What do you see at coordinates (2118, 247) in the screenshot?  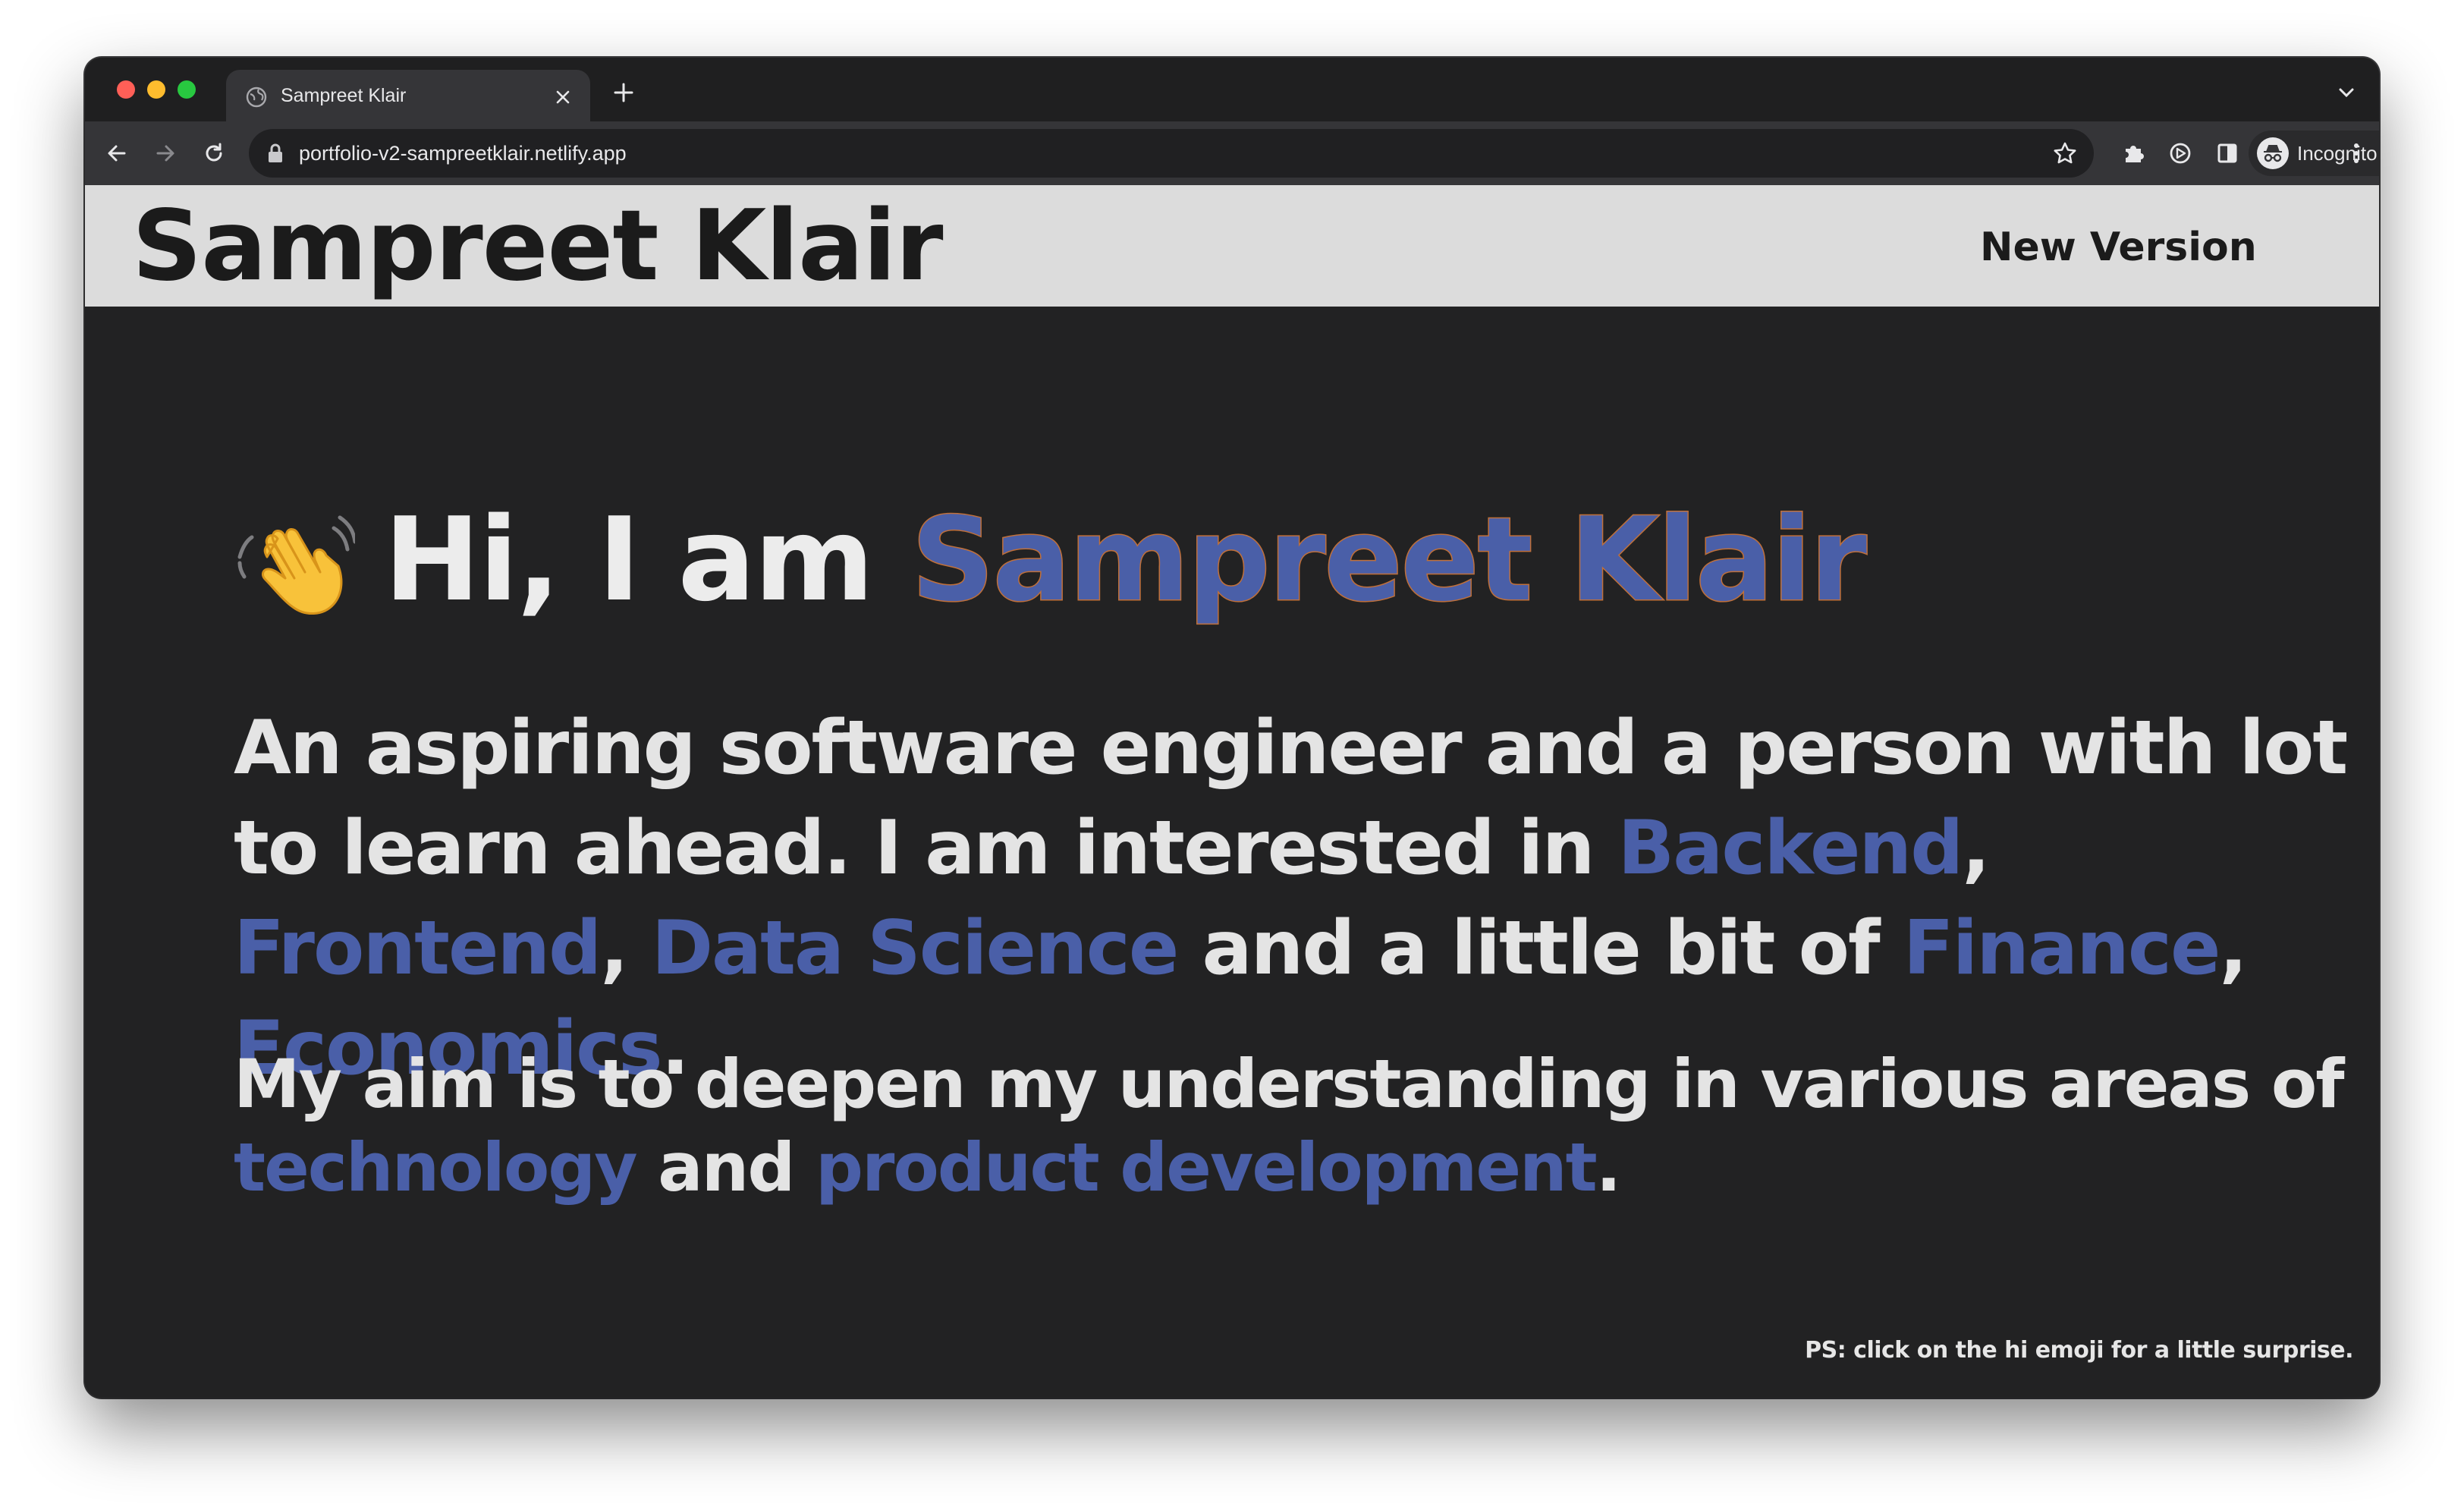 I see `new-version-link: New Version` at bounding box center [2118, 247].